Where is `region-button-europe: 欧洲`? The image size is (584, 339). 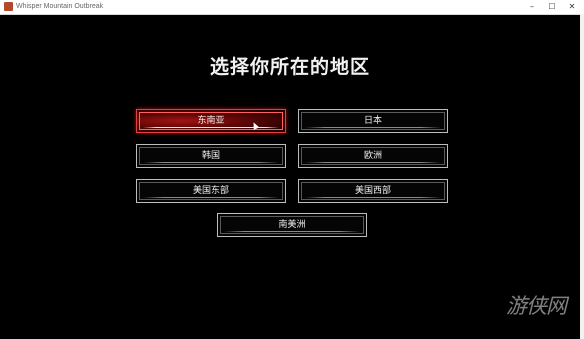 region-button-europe: 欧洲 is located at coordinates (373, 156).